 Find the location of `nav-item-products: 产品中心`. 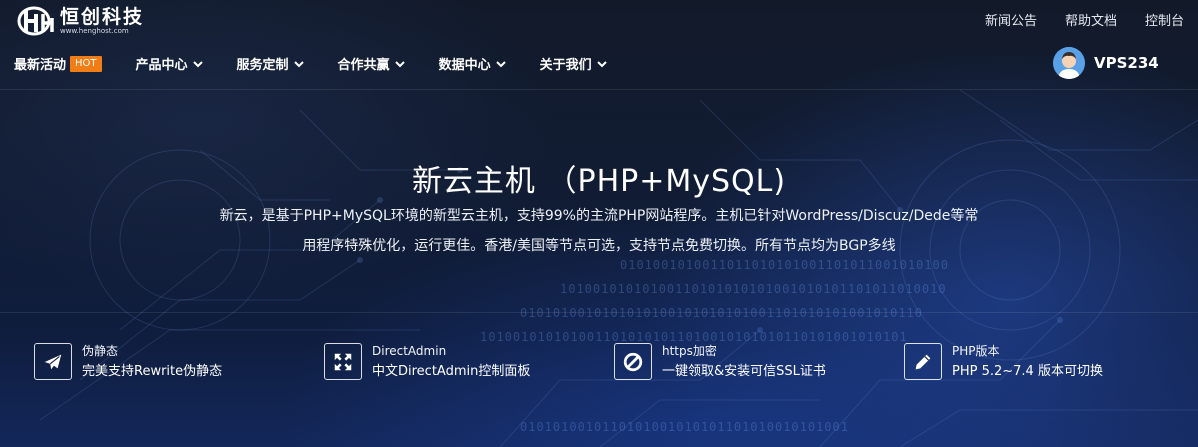

nav-item-products: 产品中心 is located at coordinates (169, 63).